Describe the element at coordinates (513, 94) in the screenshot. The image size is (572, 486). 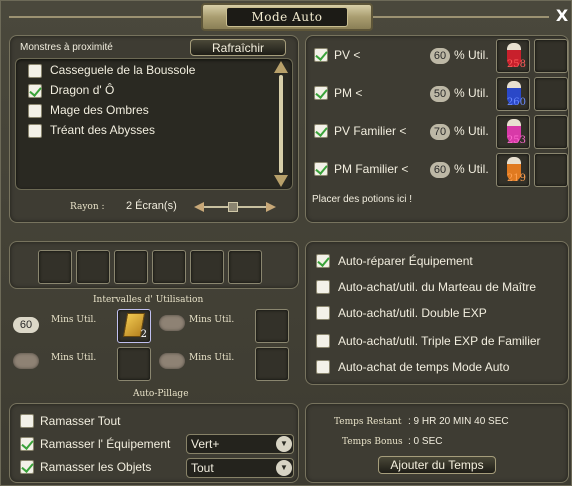
I see `pm-potion-slot: 260` at that location.